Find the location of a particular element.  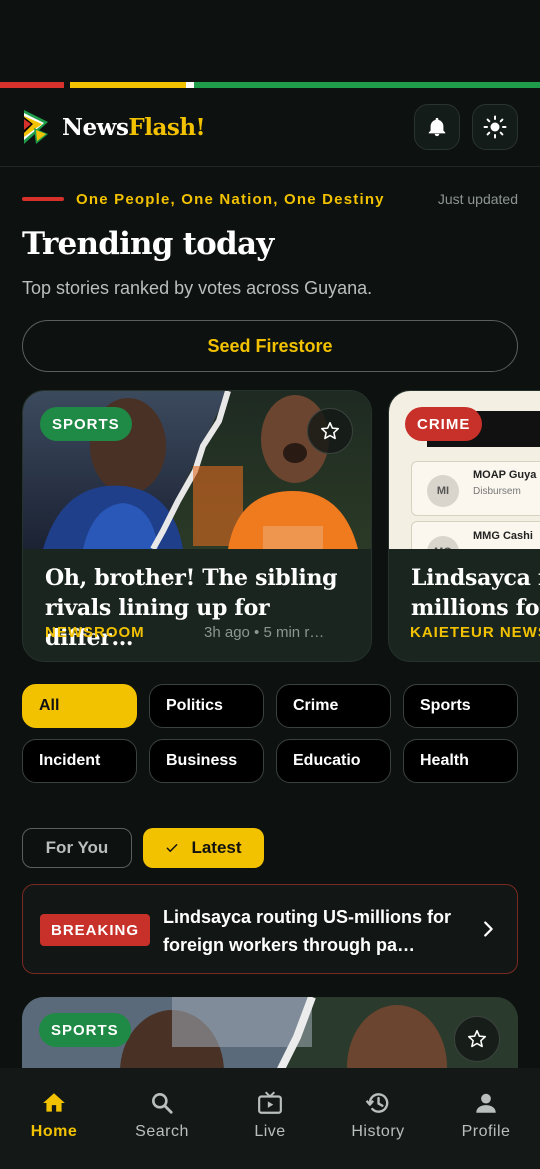

tv-icon is located at coordinates (270, 1102).